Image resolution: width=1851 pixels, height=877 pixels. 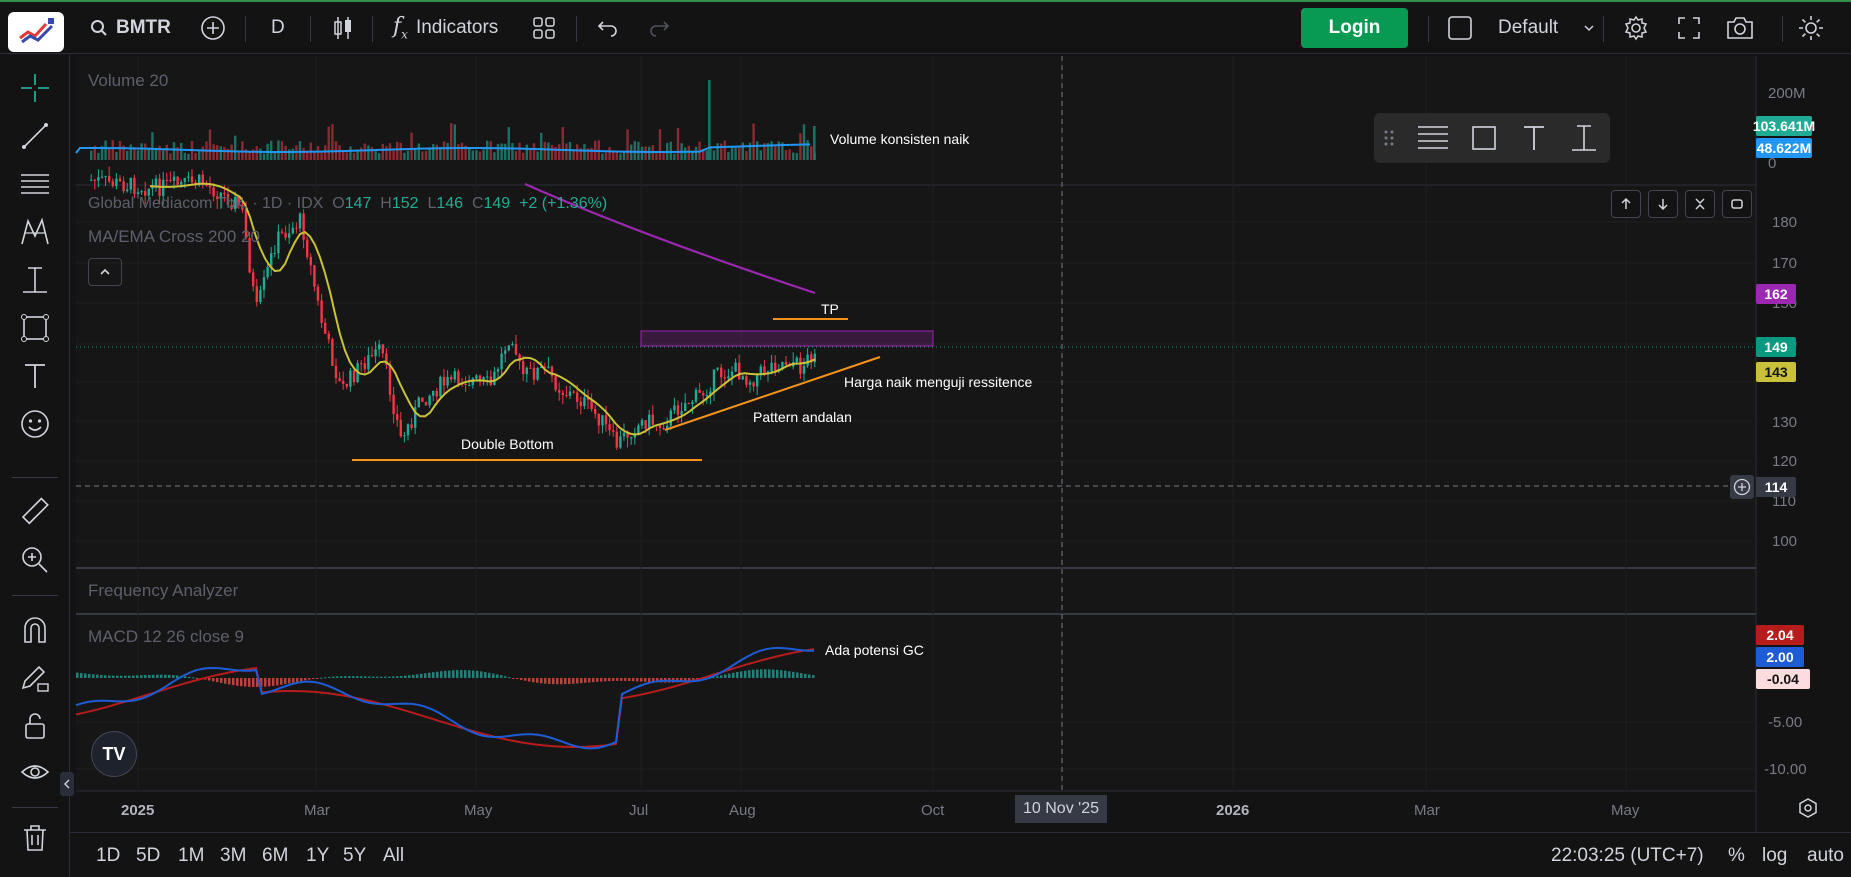 I want to click on fib-lines-icon, so click(x=1433, y=138).